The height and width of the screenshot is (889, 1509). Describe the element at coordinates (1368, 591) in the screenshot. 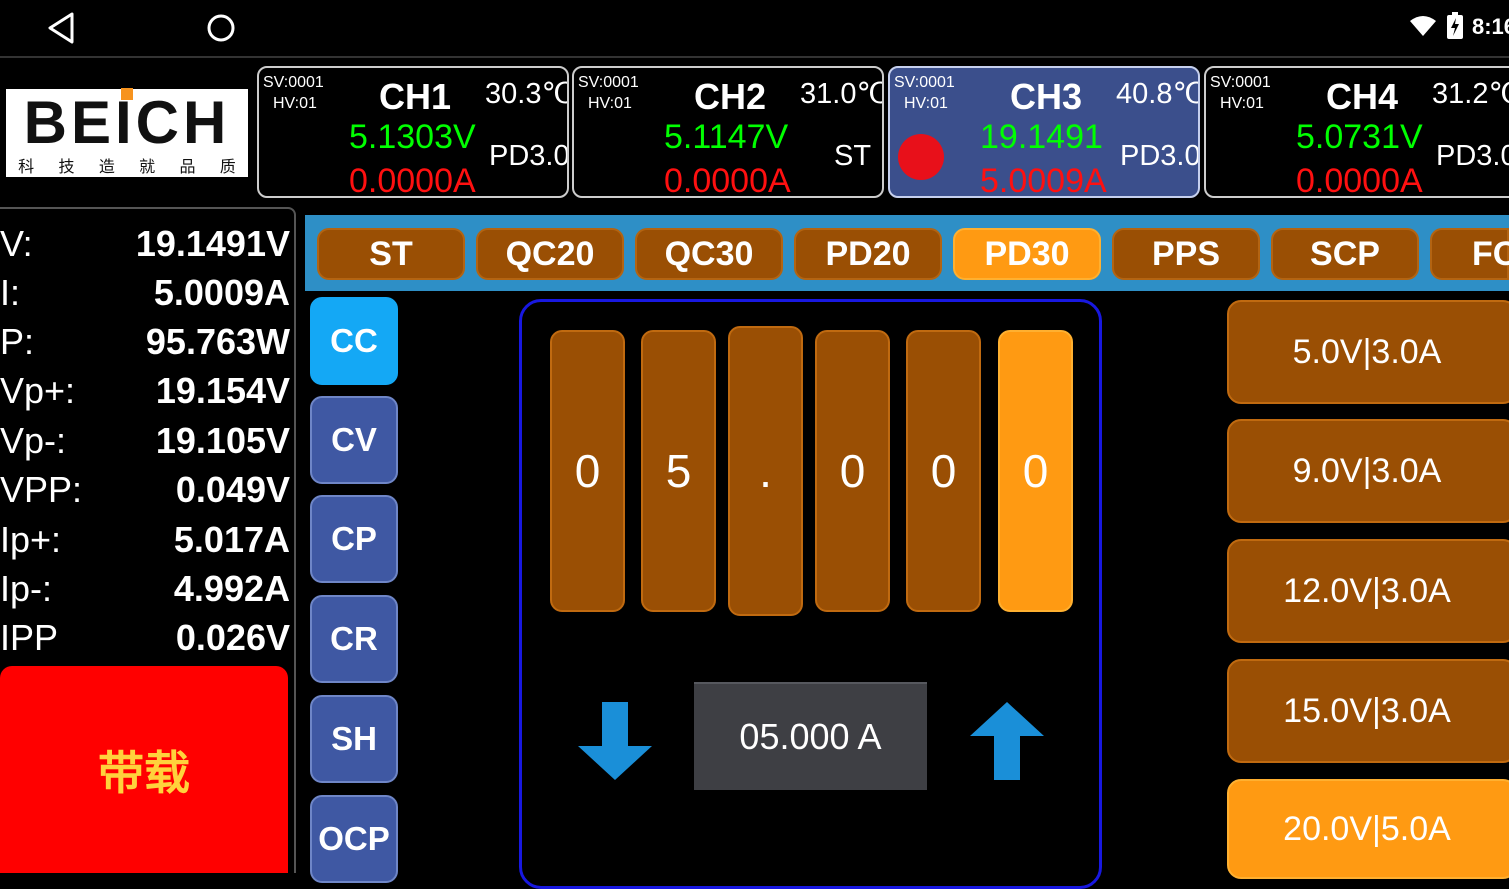

I see `preset-button: 12.0V|3.0A` at that location.